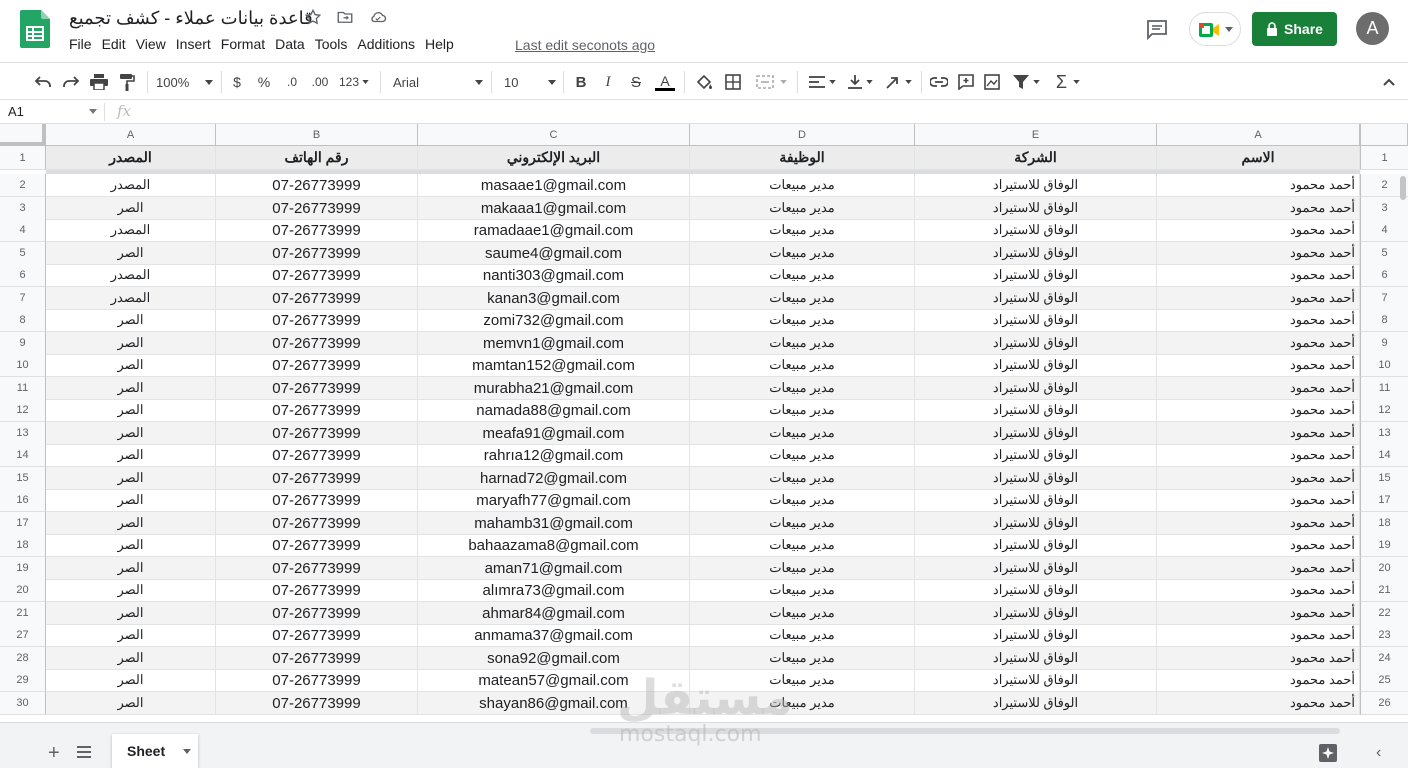 This screenshot has width=1408, height=768. Describe the element at coordinates (802, 158) in the screenshot. I see `header-cell-job: الوظيفة` at that location.